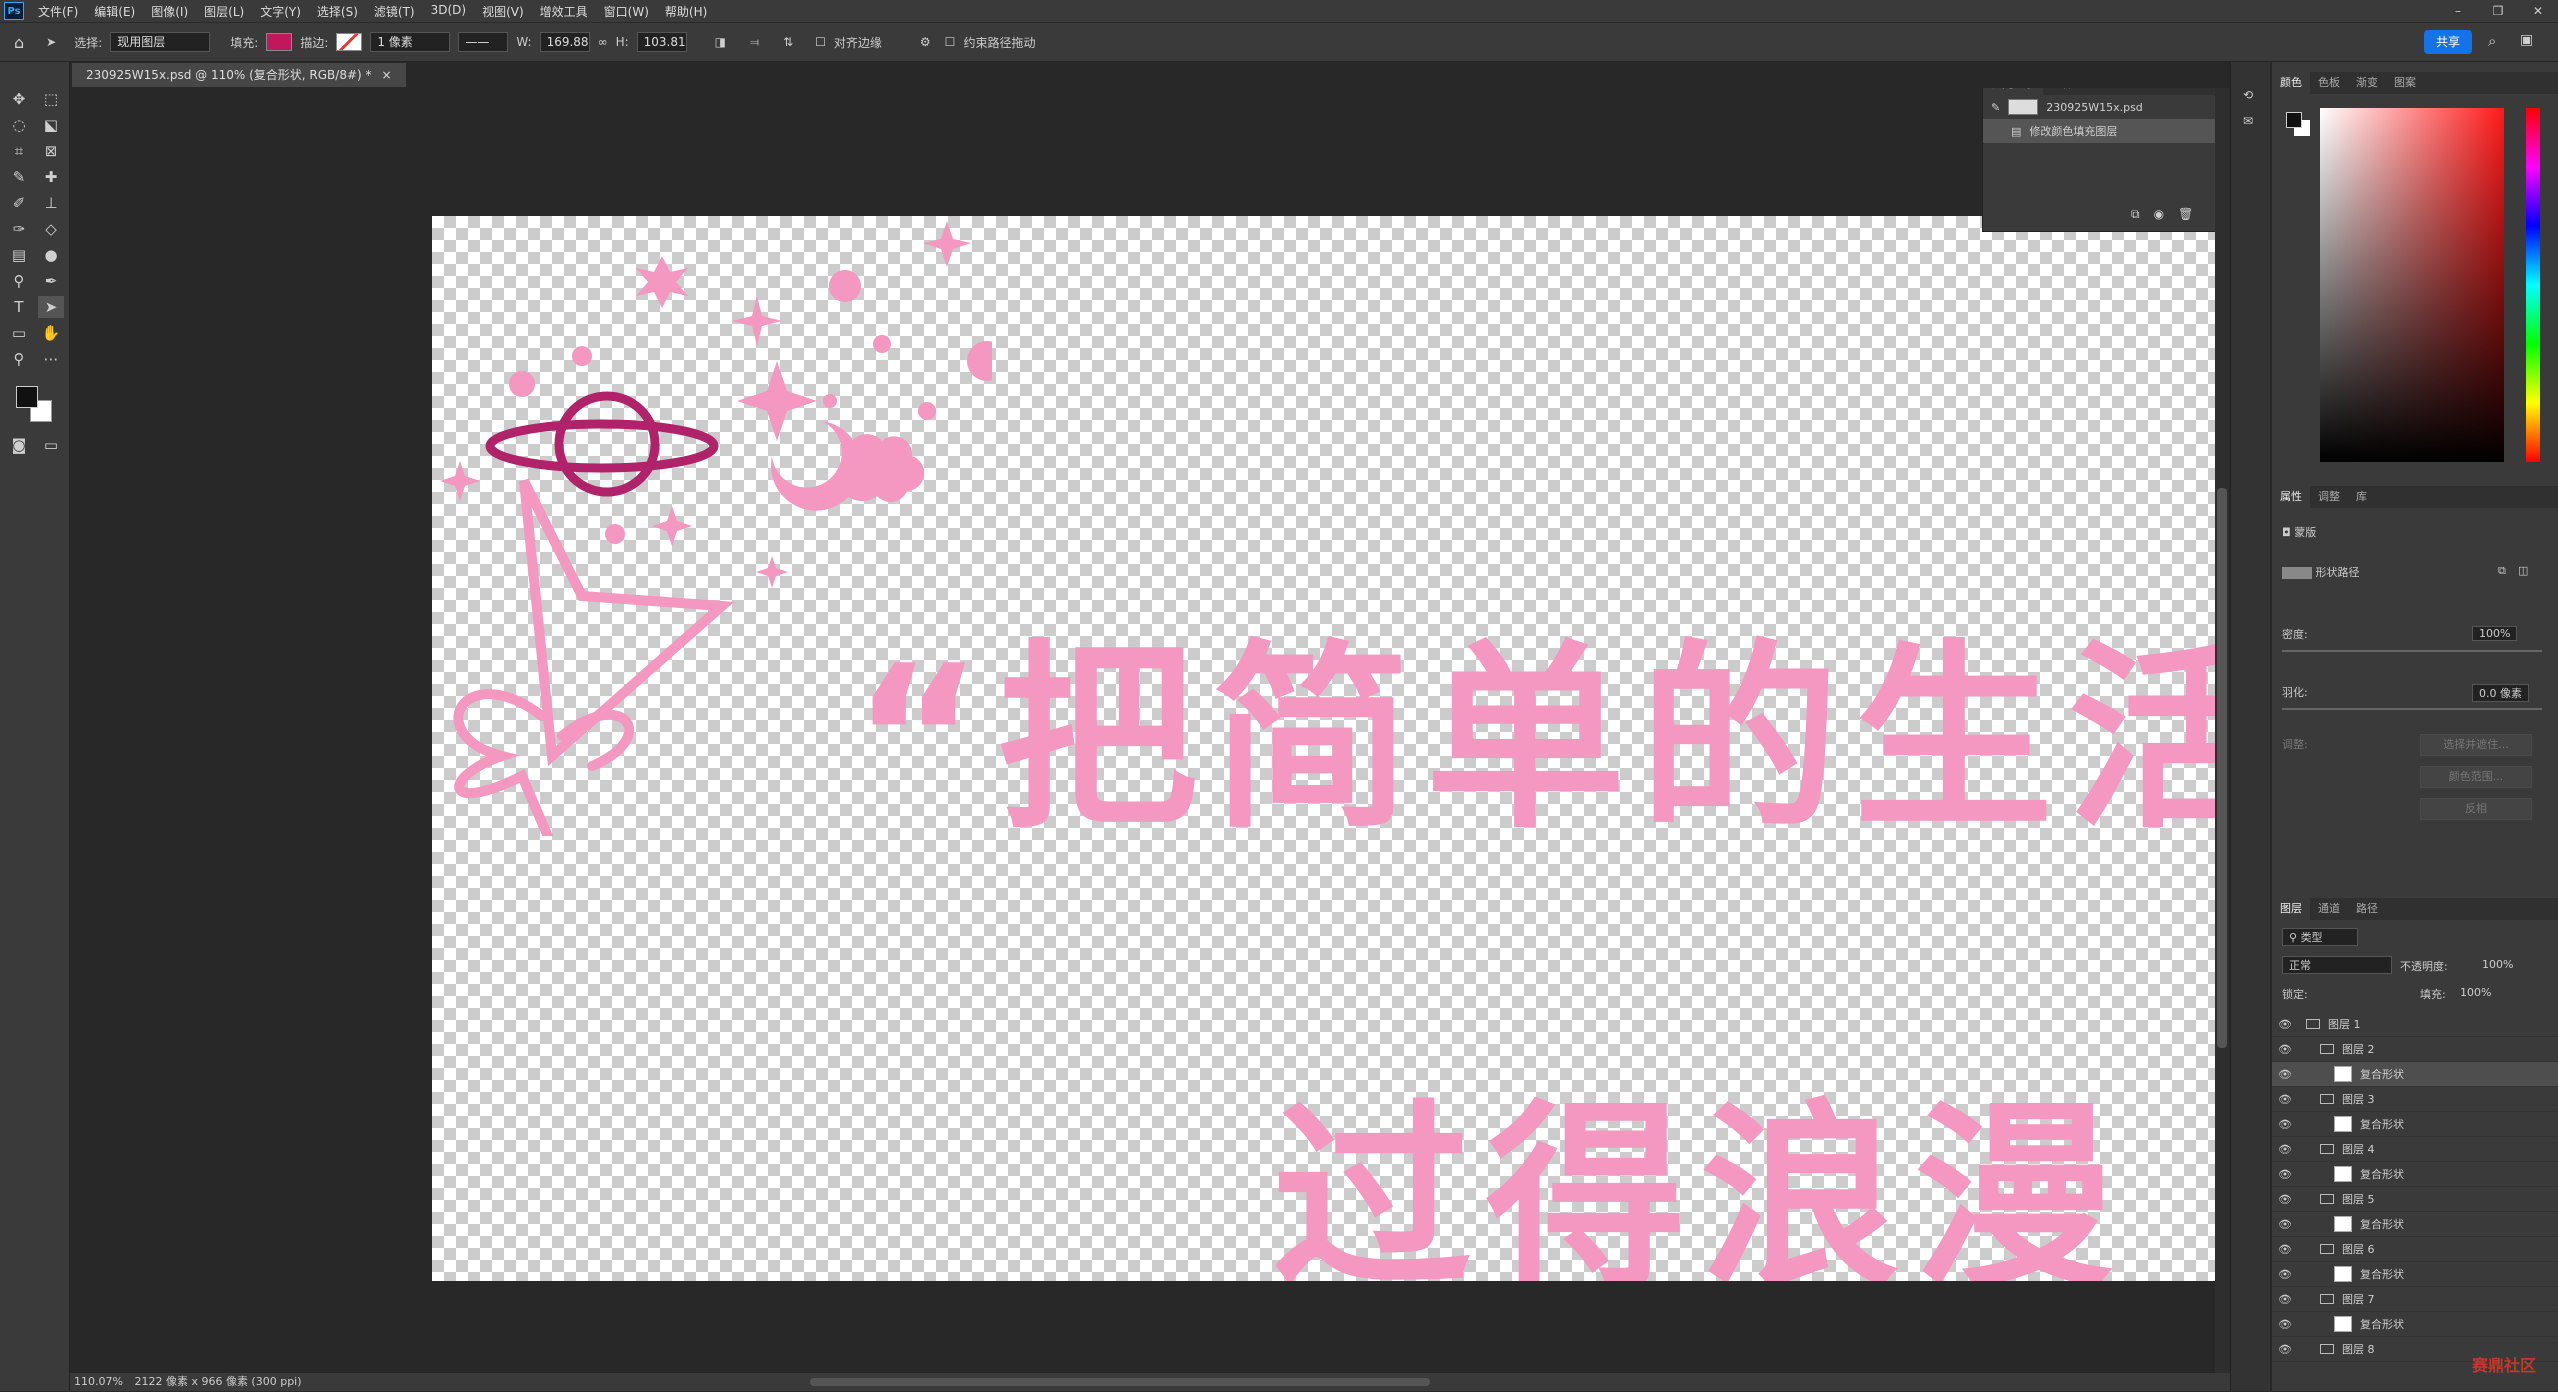 The height and width of the screenshot is (1392, 2558). I want to click on gradient-tool-icon: ▤, so click(19, 255).